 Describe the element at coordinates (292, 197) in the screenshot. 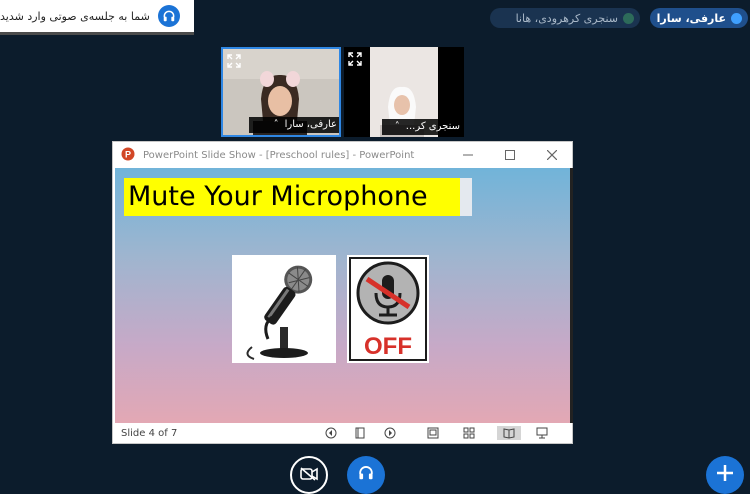

I see `slide-title: Mute Your Microphone` at that location.